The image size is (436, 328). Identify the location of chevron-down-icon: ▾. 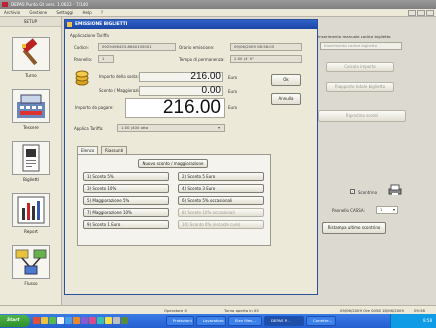
(394, 209).